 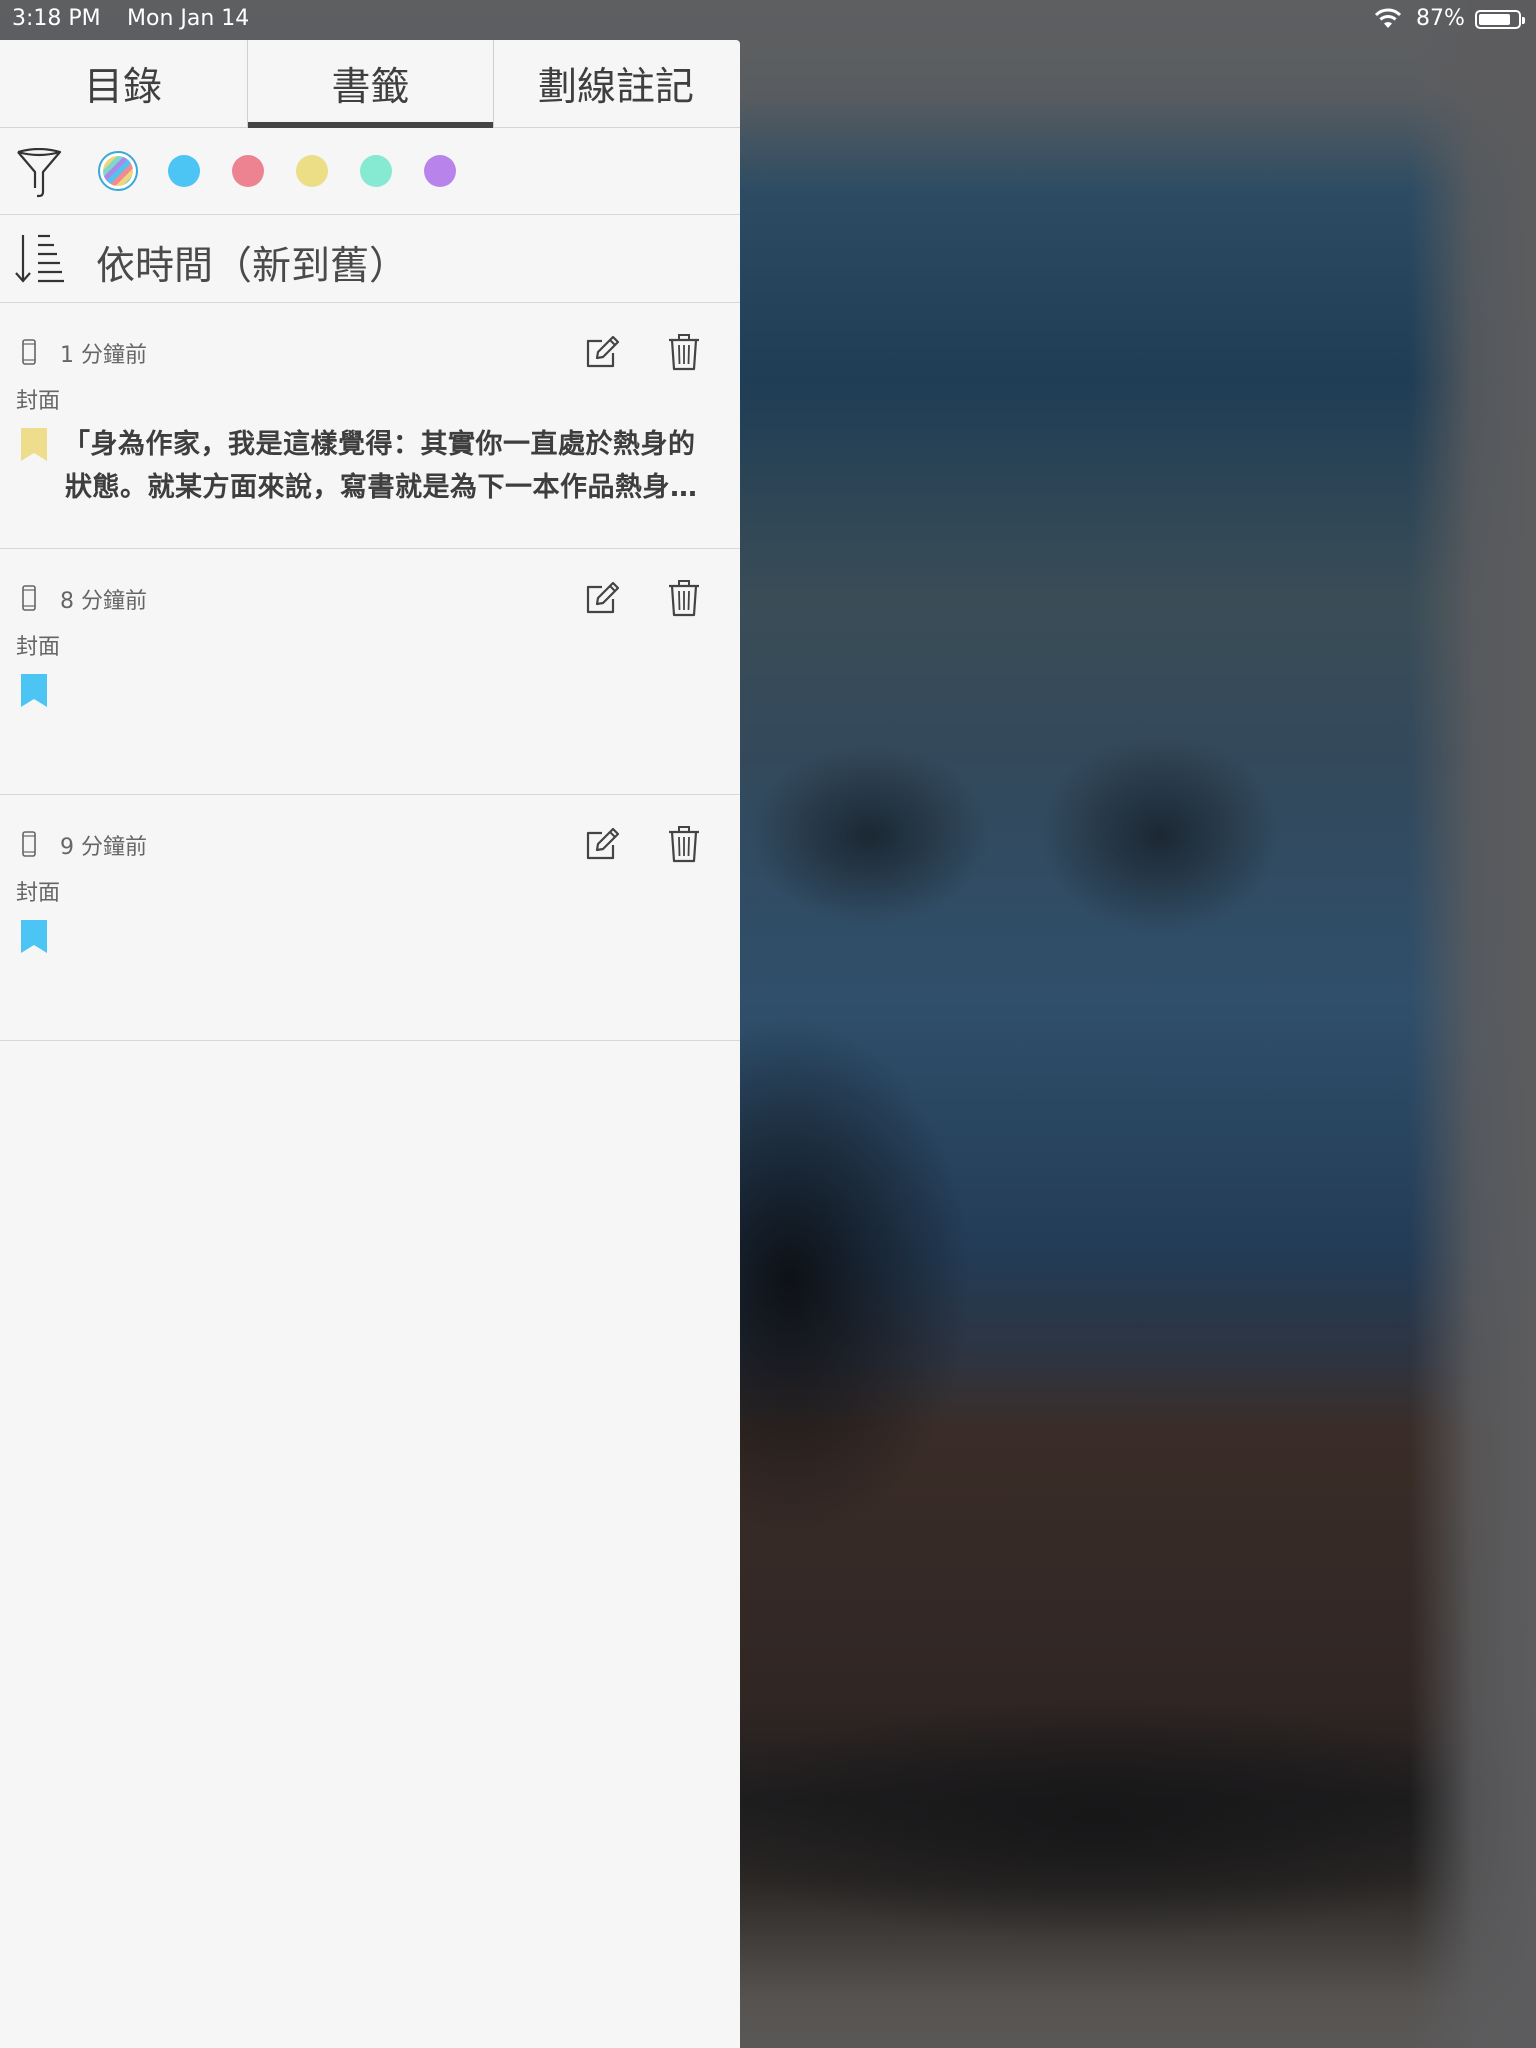 I want to click on filter-all-colors, so click(x=118, y=171).